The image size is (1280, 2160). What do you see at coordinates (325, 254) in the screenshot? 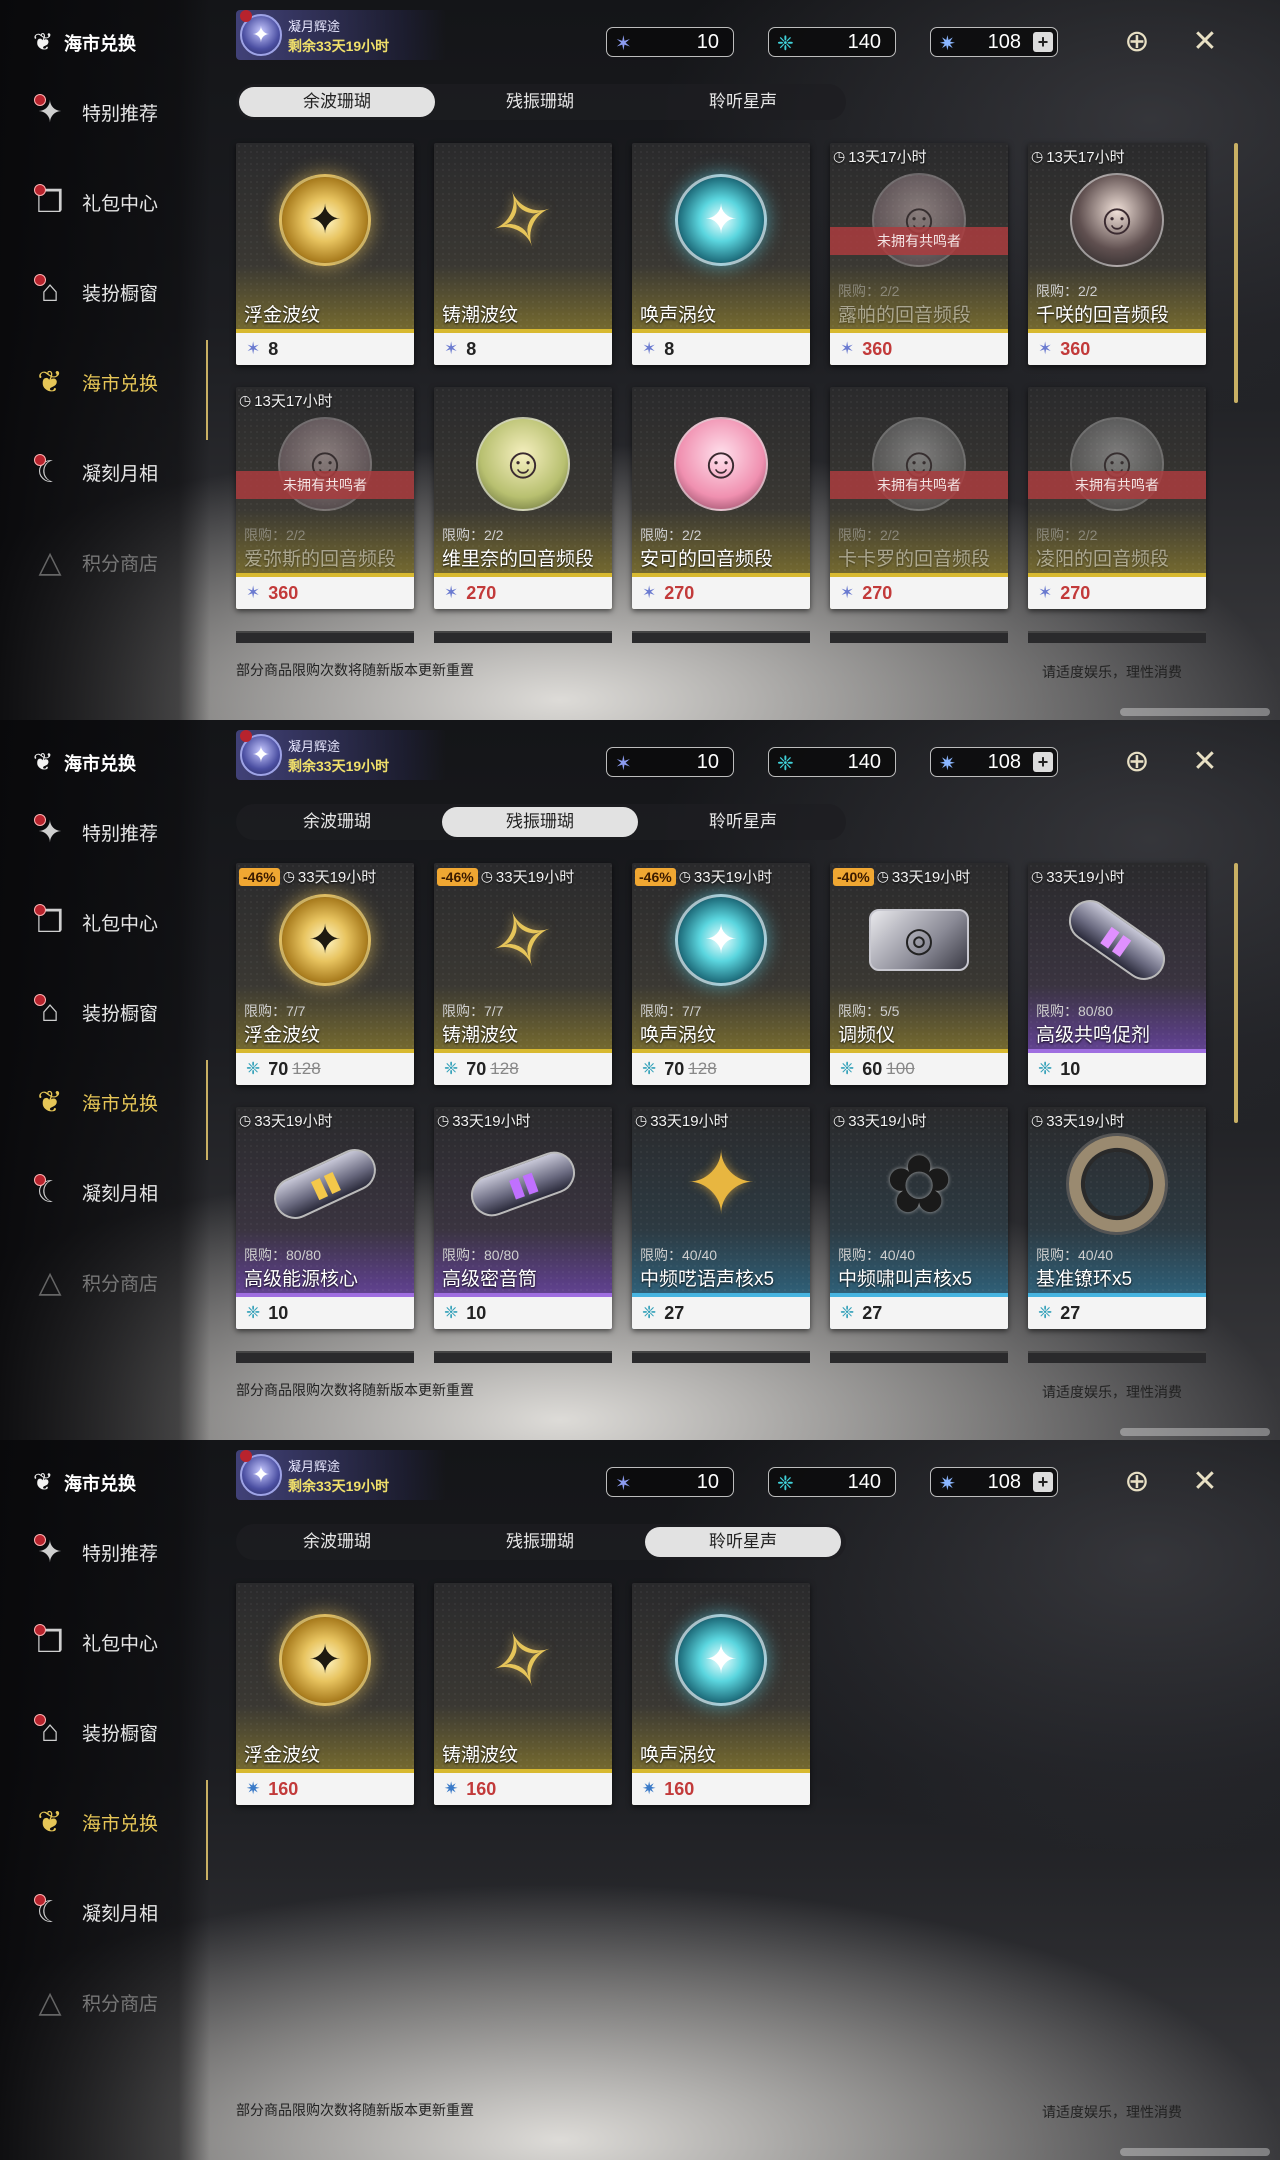
I see `shop-item-card: ✦ 浮金波纹 ✶ 8` at bounding box center [325, 254].